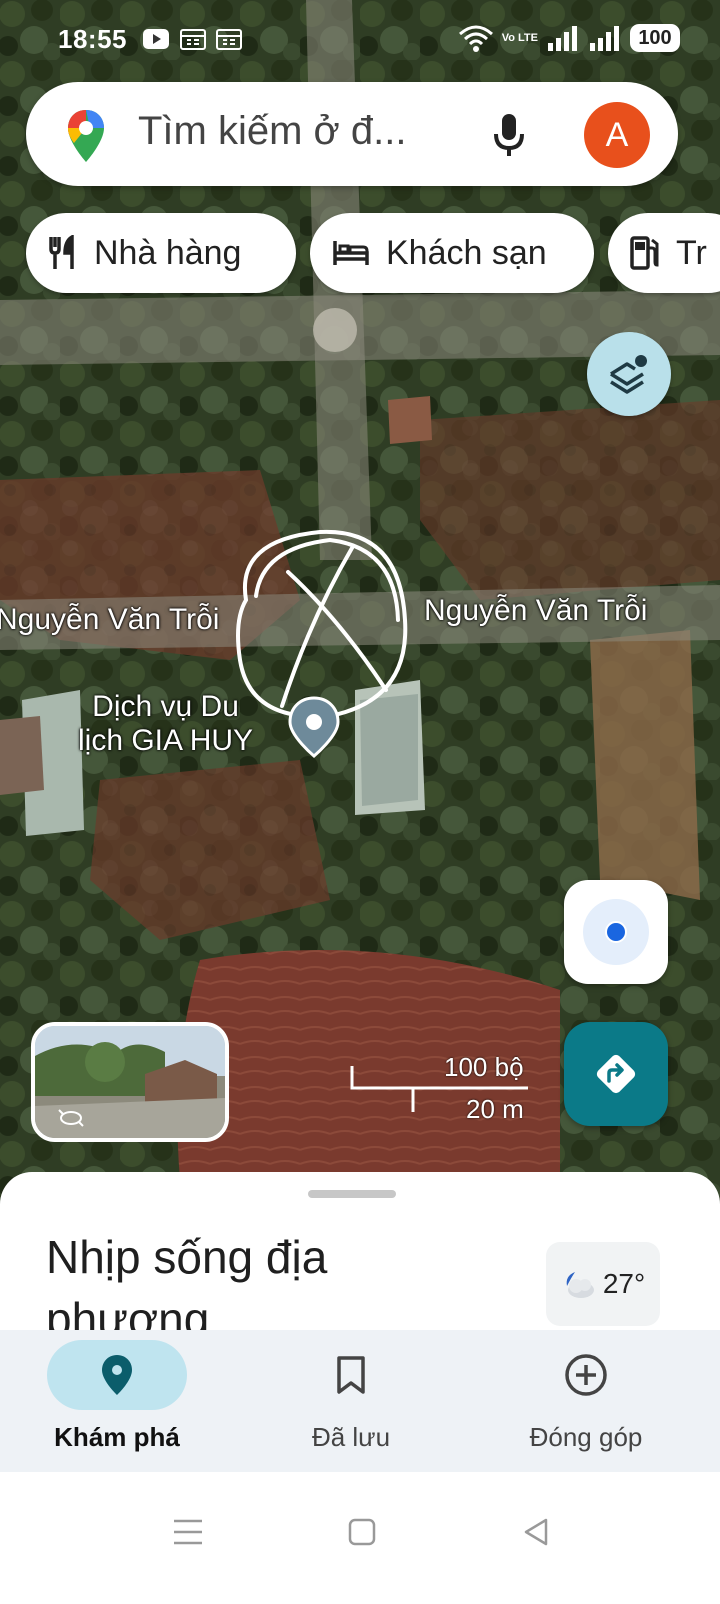 Image resolution: width=720 pixels, height=1604 pixels. I want to click on weather-chip: 27°, so click(603, 1284).